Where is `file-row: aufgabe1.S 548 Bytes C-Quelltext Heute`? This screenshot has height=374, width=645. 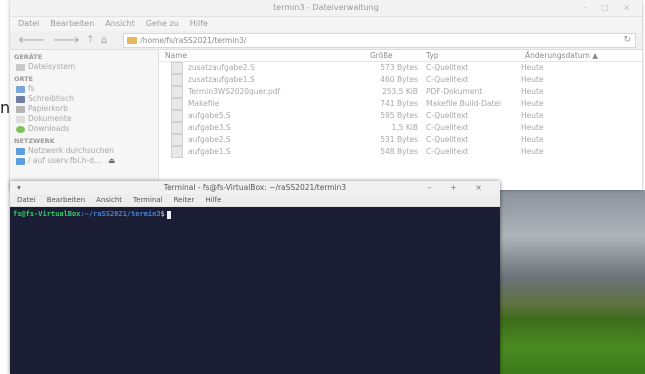
file-row: aufgabe1.S 548 Bytes C-Quelltext Heute is located at coordinates (400, 152).